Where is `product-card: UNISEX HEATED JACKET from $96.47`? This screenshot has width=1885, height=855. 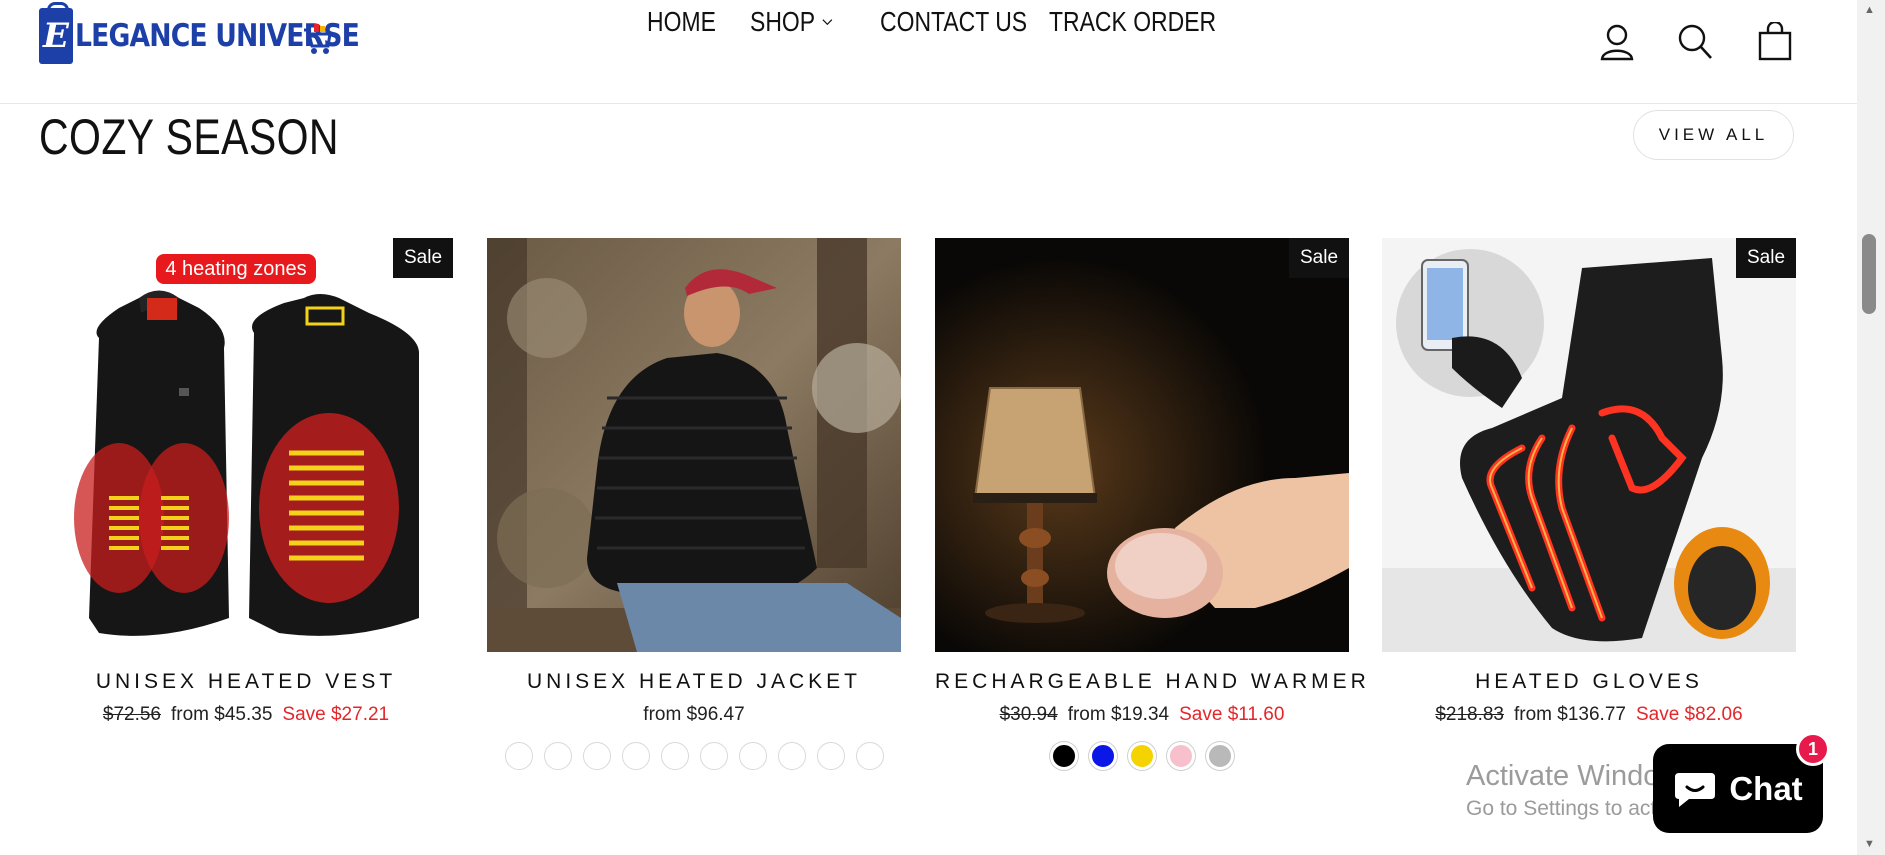 product-card: UNISEX HEATED JACKET from $96.47 is located at coordinates (694, 504).